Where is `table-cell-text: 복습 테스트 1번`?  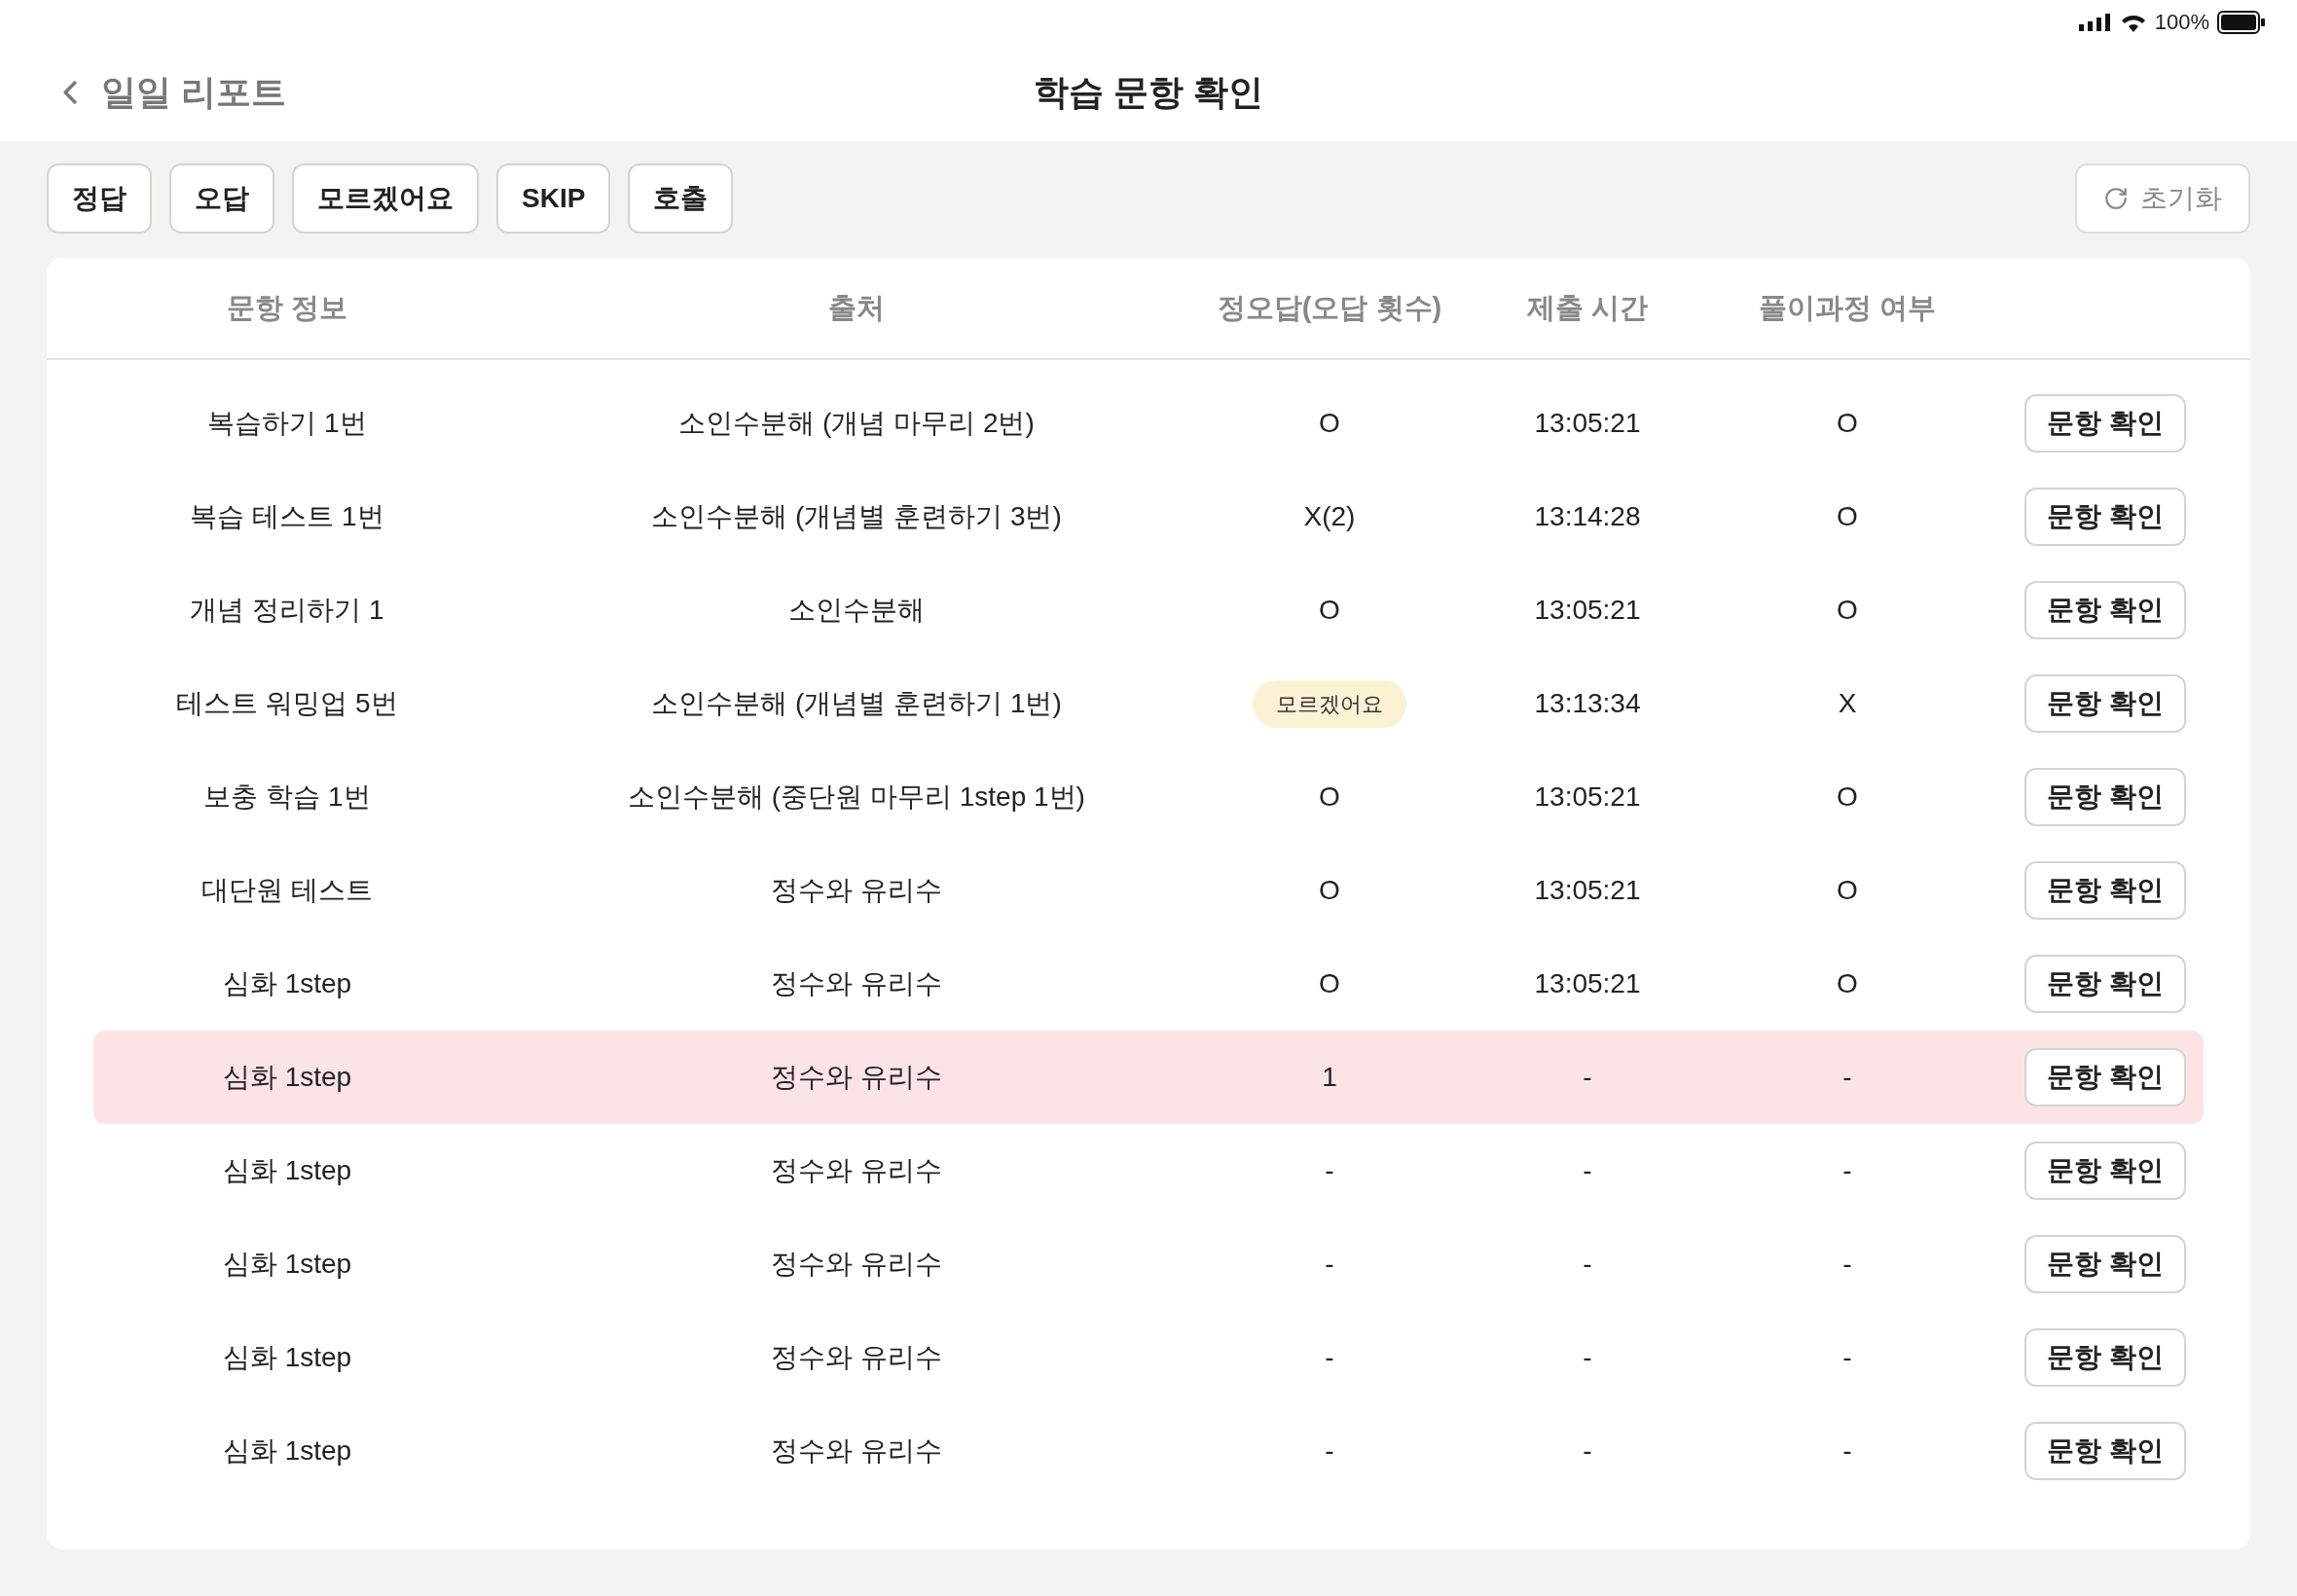 table-cell-text: 복습 테스트 1번 is located at coordinates (287, 516).